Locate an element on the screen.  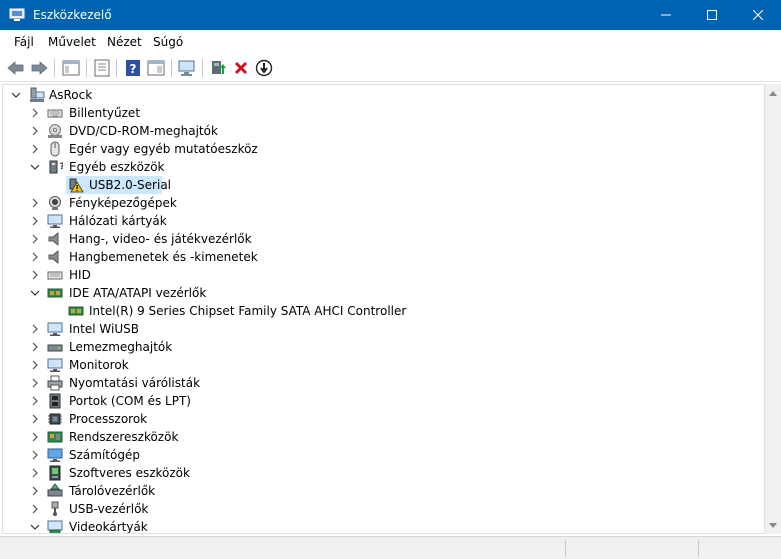
forward-icon is located at coordinates (39, 68).